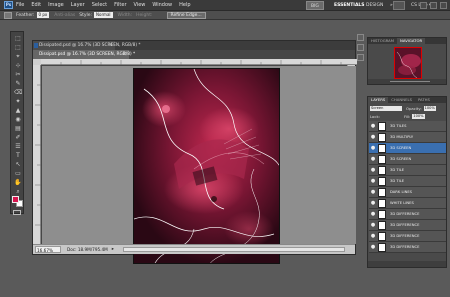  Describe the element at coordinates (407, 192) in the screenshot. I see `layer-row: ● DARK LINES` at that location.